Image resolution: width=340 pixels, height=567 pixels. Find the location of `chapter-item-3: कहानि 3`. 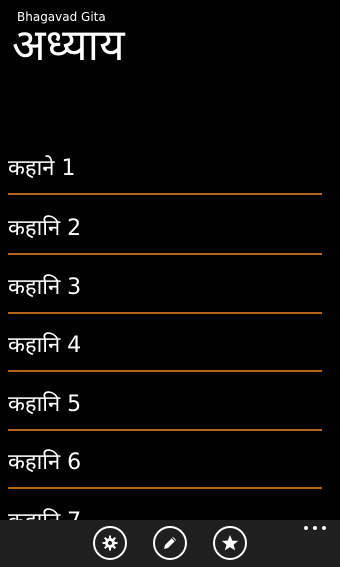

chapter-item-3: कहानि 3 is located at coordinates (165, 284).